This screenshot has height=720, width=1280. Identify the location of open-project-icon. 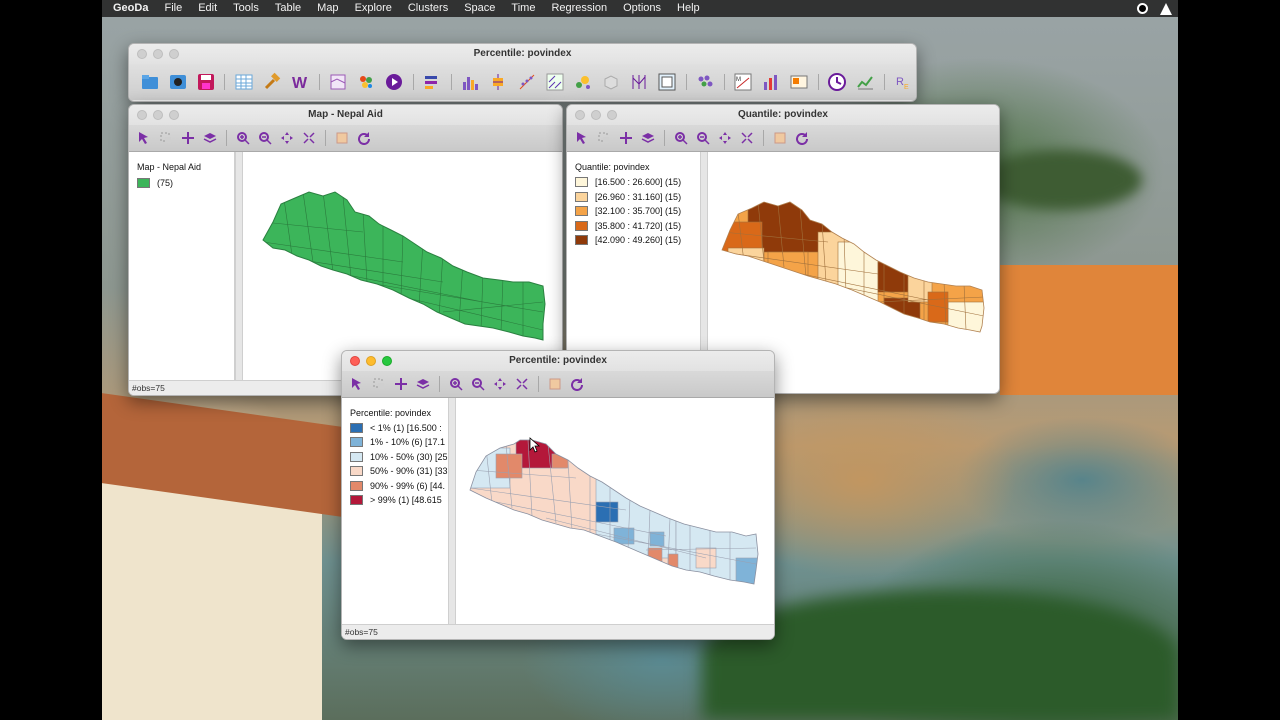
(149, 82).